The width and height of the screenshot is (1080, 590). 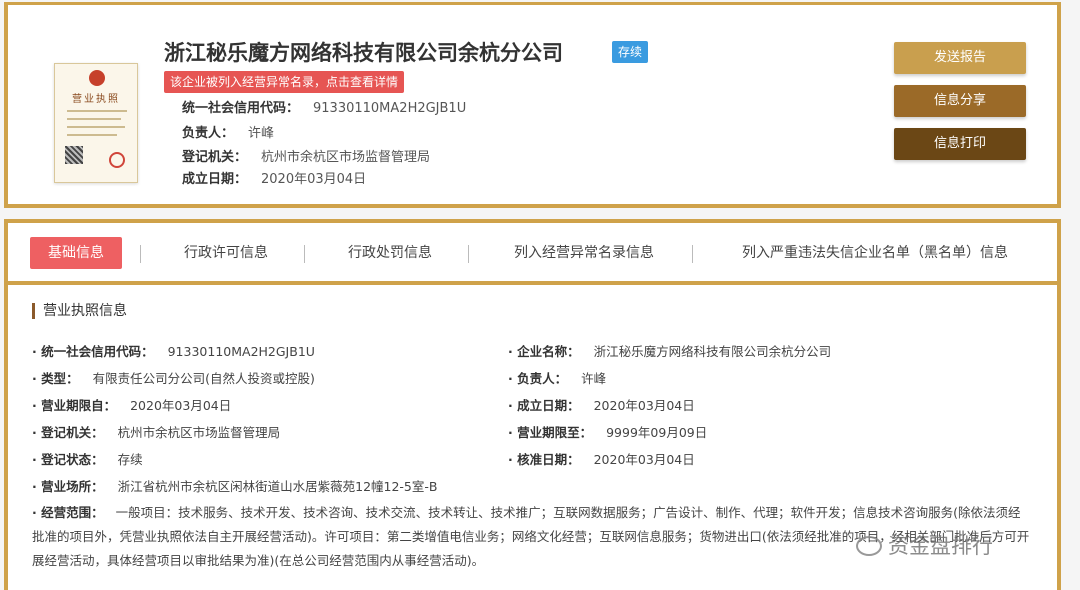 I want to click on info-label: 负责人：, so click(x=208, y=133).